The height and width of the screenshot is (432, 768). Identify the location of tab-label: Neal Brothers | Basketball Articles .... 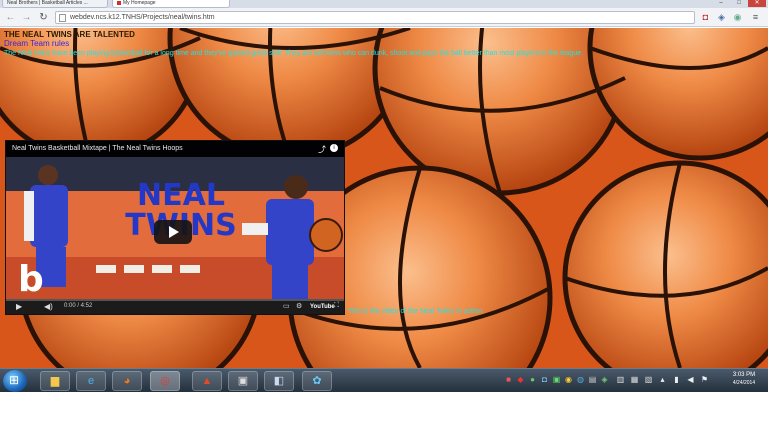
(47, 3).